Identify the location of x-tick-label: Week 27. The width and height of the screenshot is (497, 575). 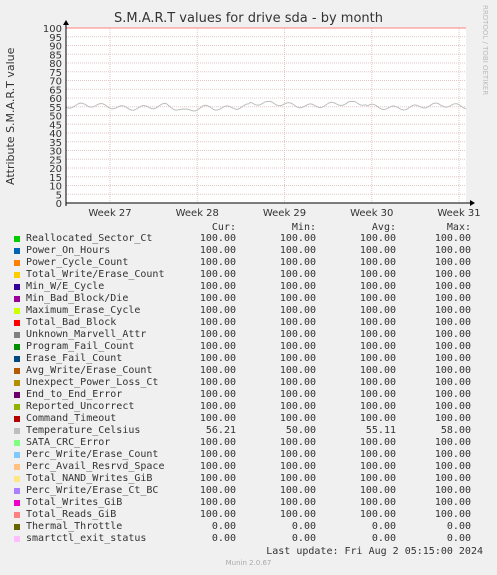
(109, 213).